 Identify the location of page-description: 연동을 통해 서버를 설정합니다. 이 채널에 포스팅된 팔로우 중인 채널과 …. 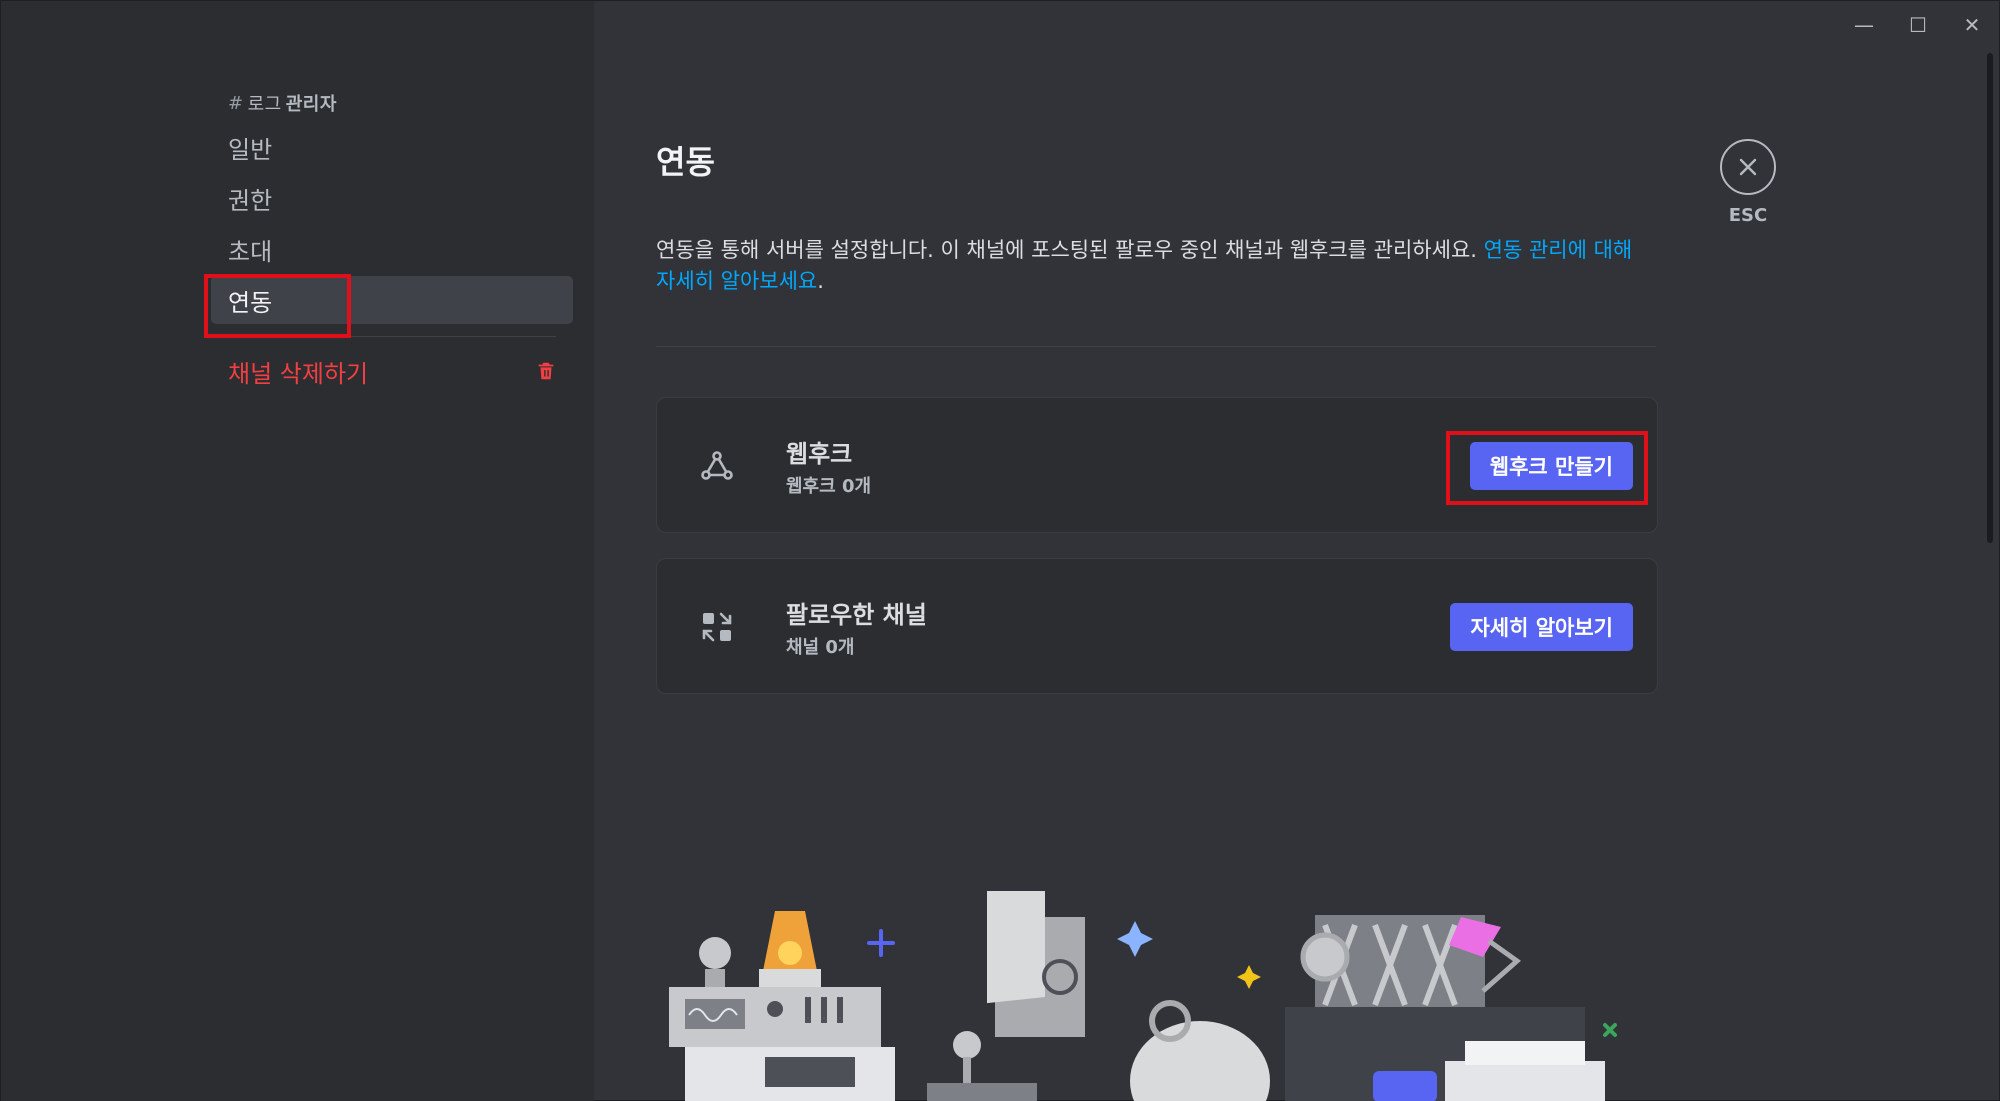
(1156, 266).